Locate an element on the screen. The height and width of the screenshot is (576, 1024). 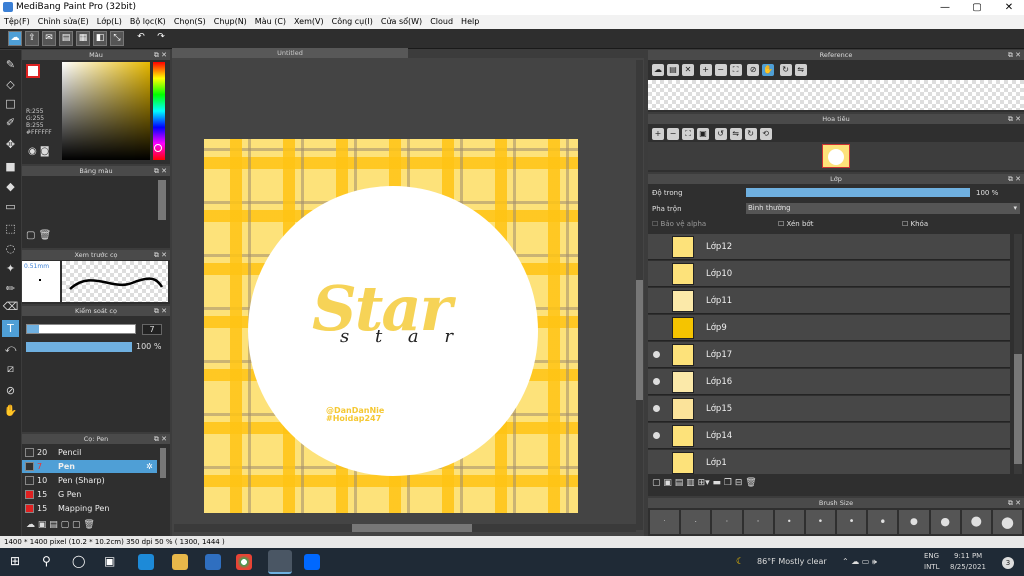
windows-start-icon: ⊞ is located at coordinates (18, 562).